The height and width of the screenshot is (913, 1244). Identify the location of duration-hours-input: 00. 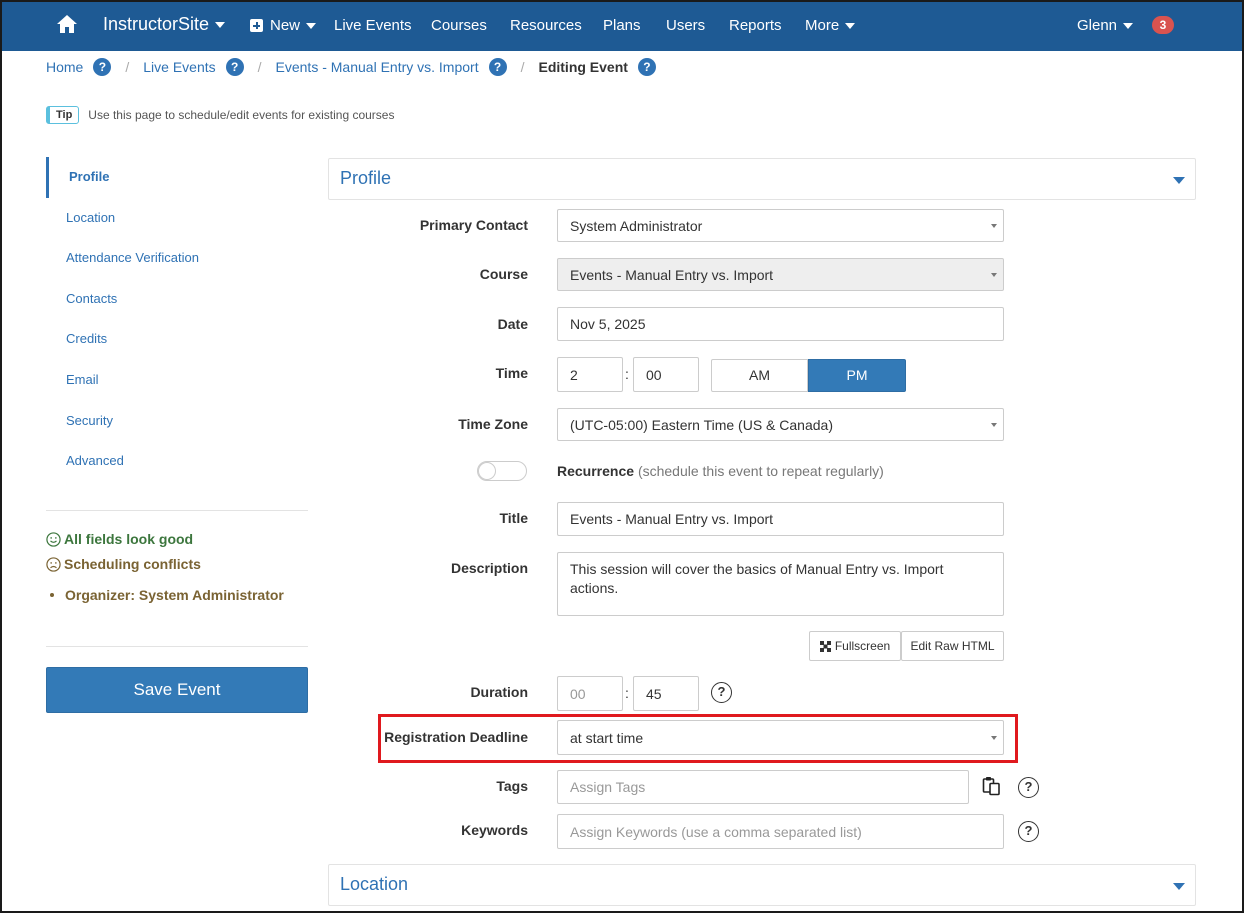
(590, 693).